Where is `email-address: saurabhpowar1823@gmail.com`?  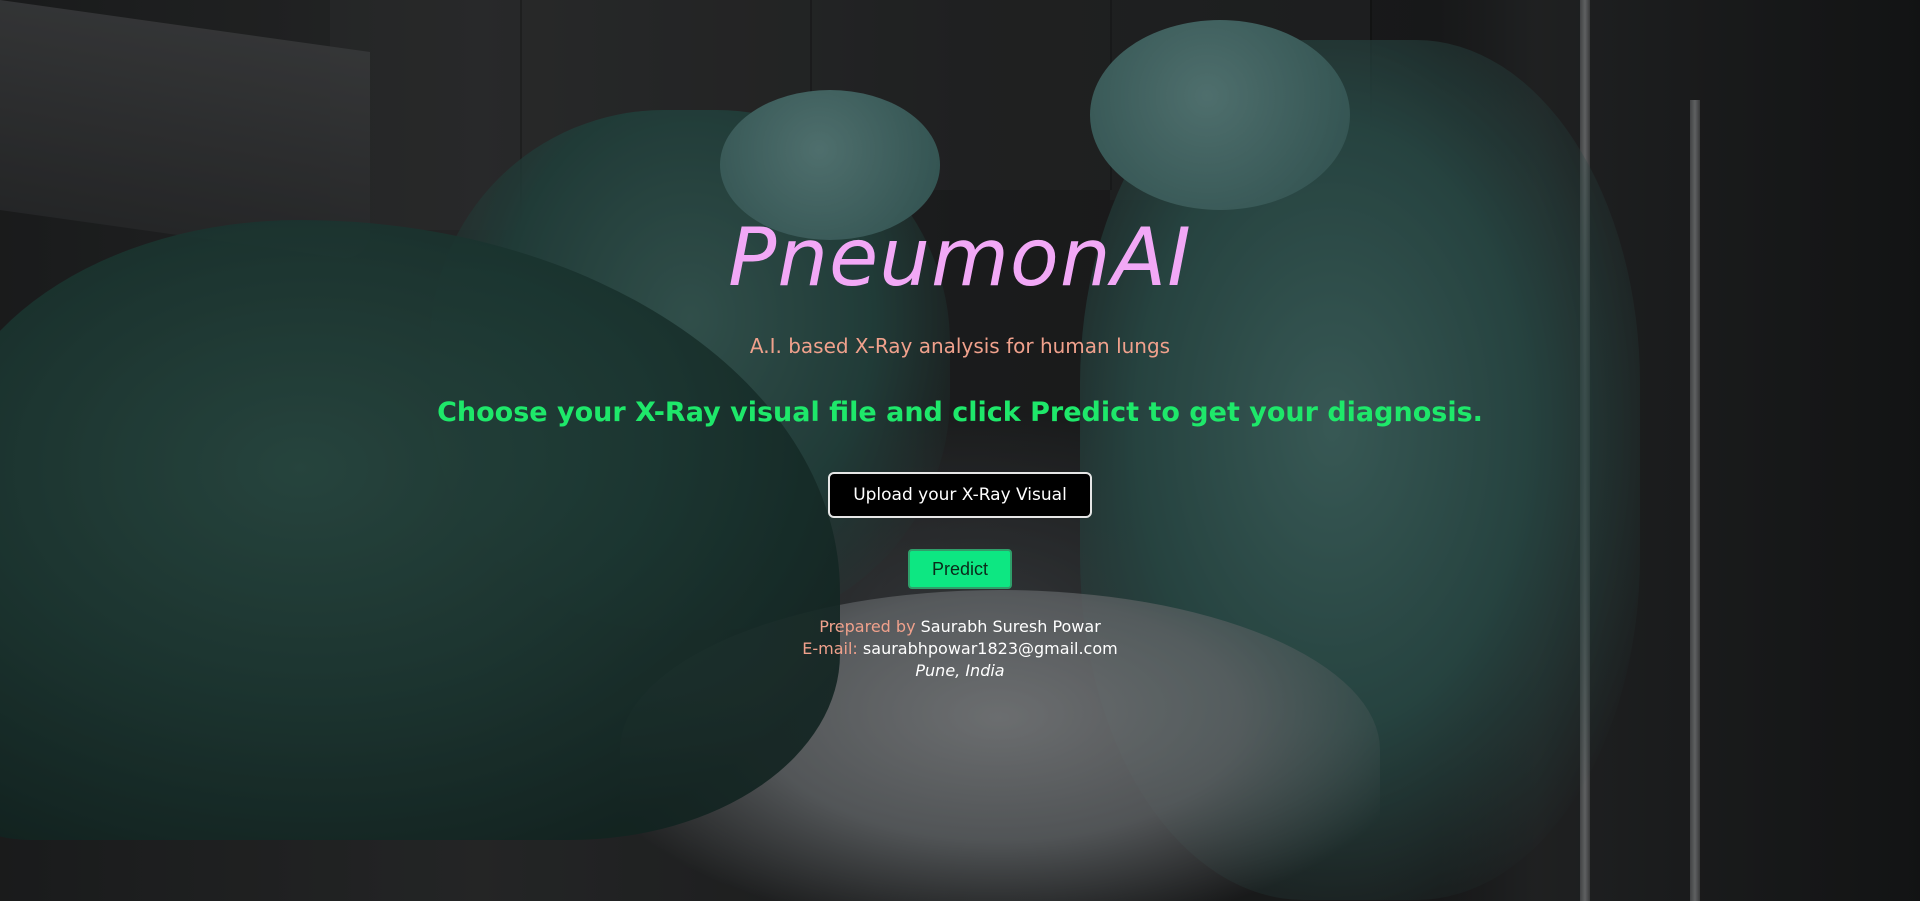 email-address: saurabhpowar1823@gmail.com is located at coordinates (990, 648).